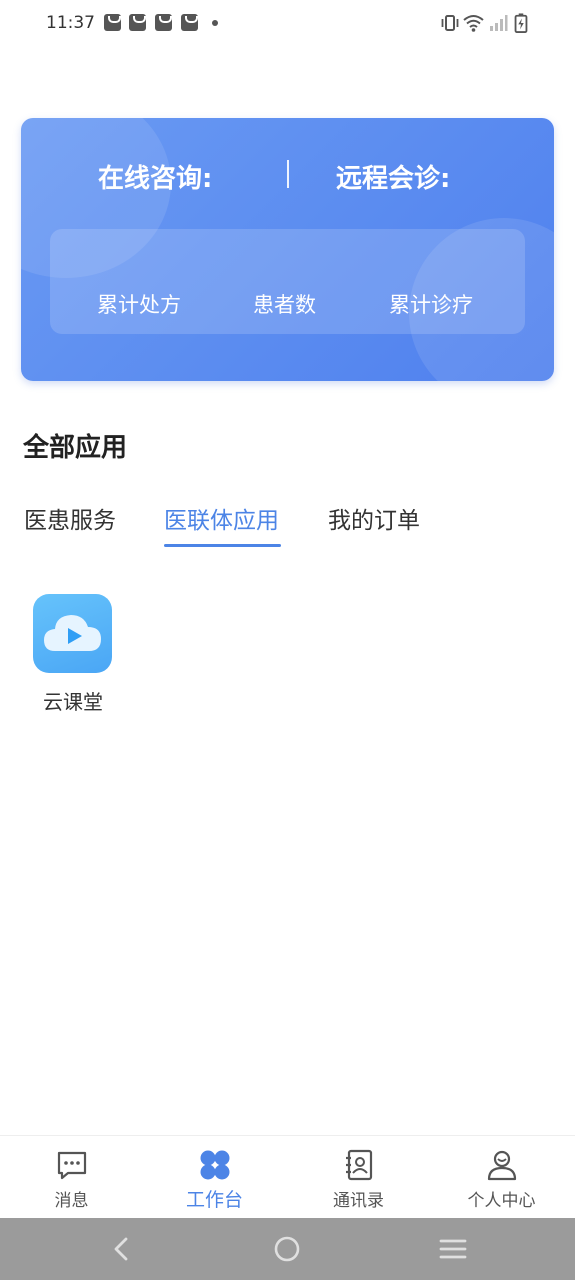 This screenshot has height=1280, width=575. What do you see at coordinates (501, 1165) in the screenshot?
I see `profile-icon` at bounding box center [501, 1165].